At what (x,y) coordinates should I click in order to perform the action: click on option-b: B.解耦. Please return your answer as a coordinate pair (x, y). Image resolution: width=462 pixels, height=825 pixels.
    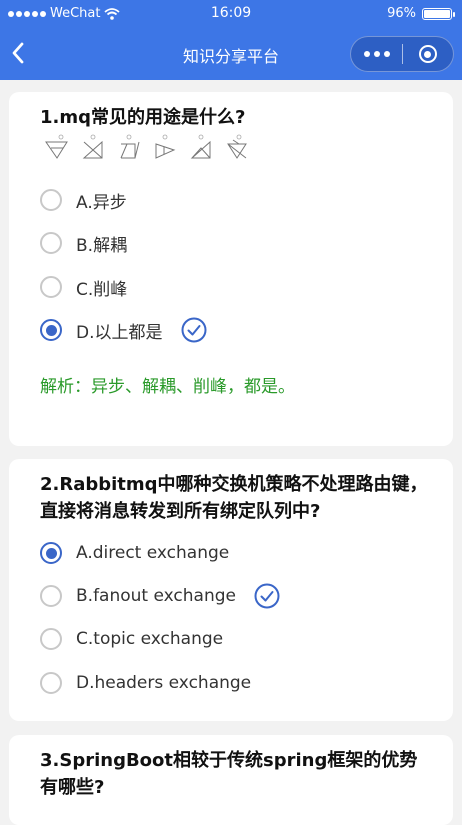
    Looking at the image, I should click on (83, 243).